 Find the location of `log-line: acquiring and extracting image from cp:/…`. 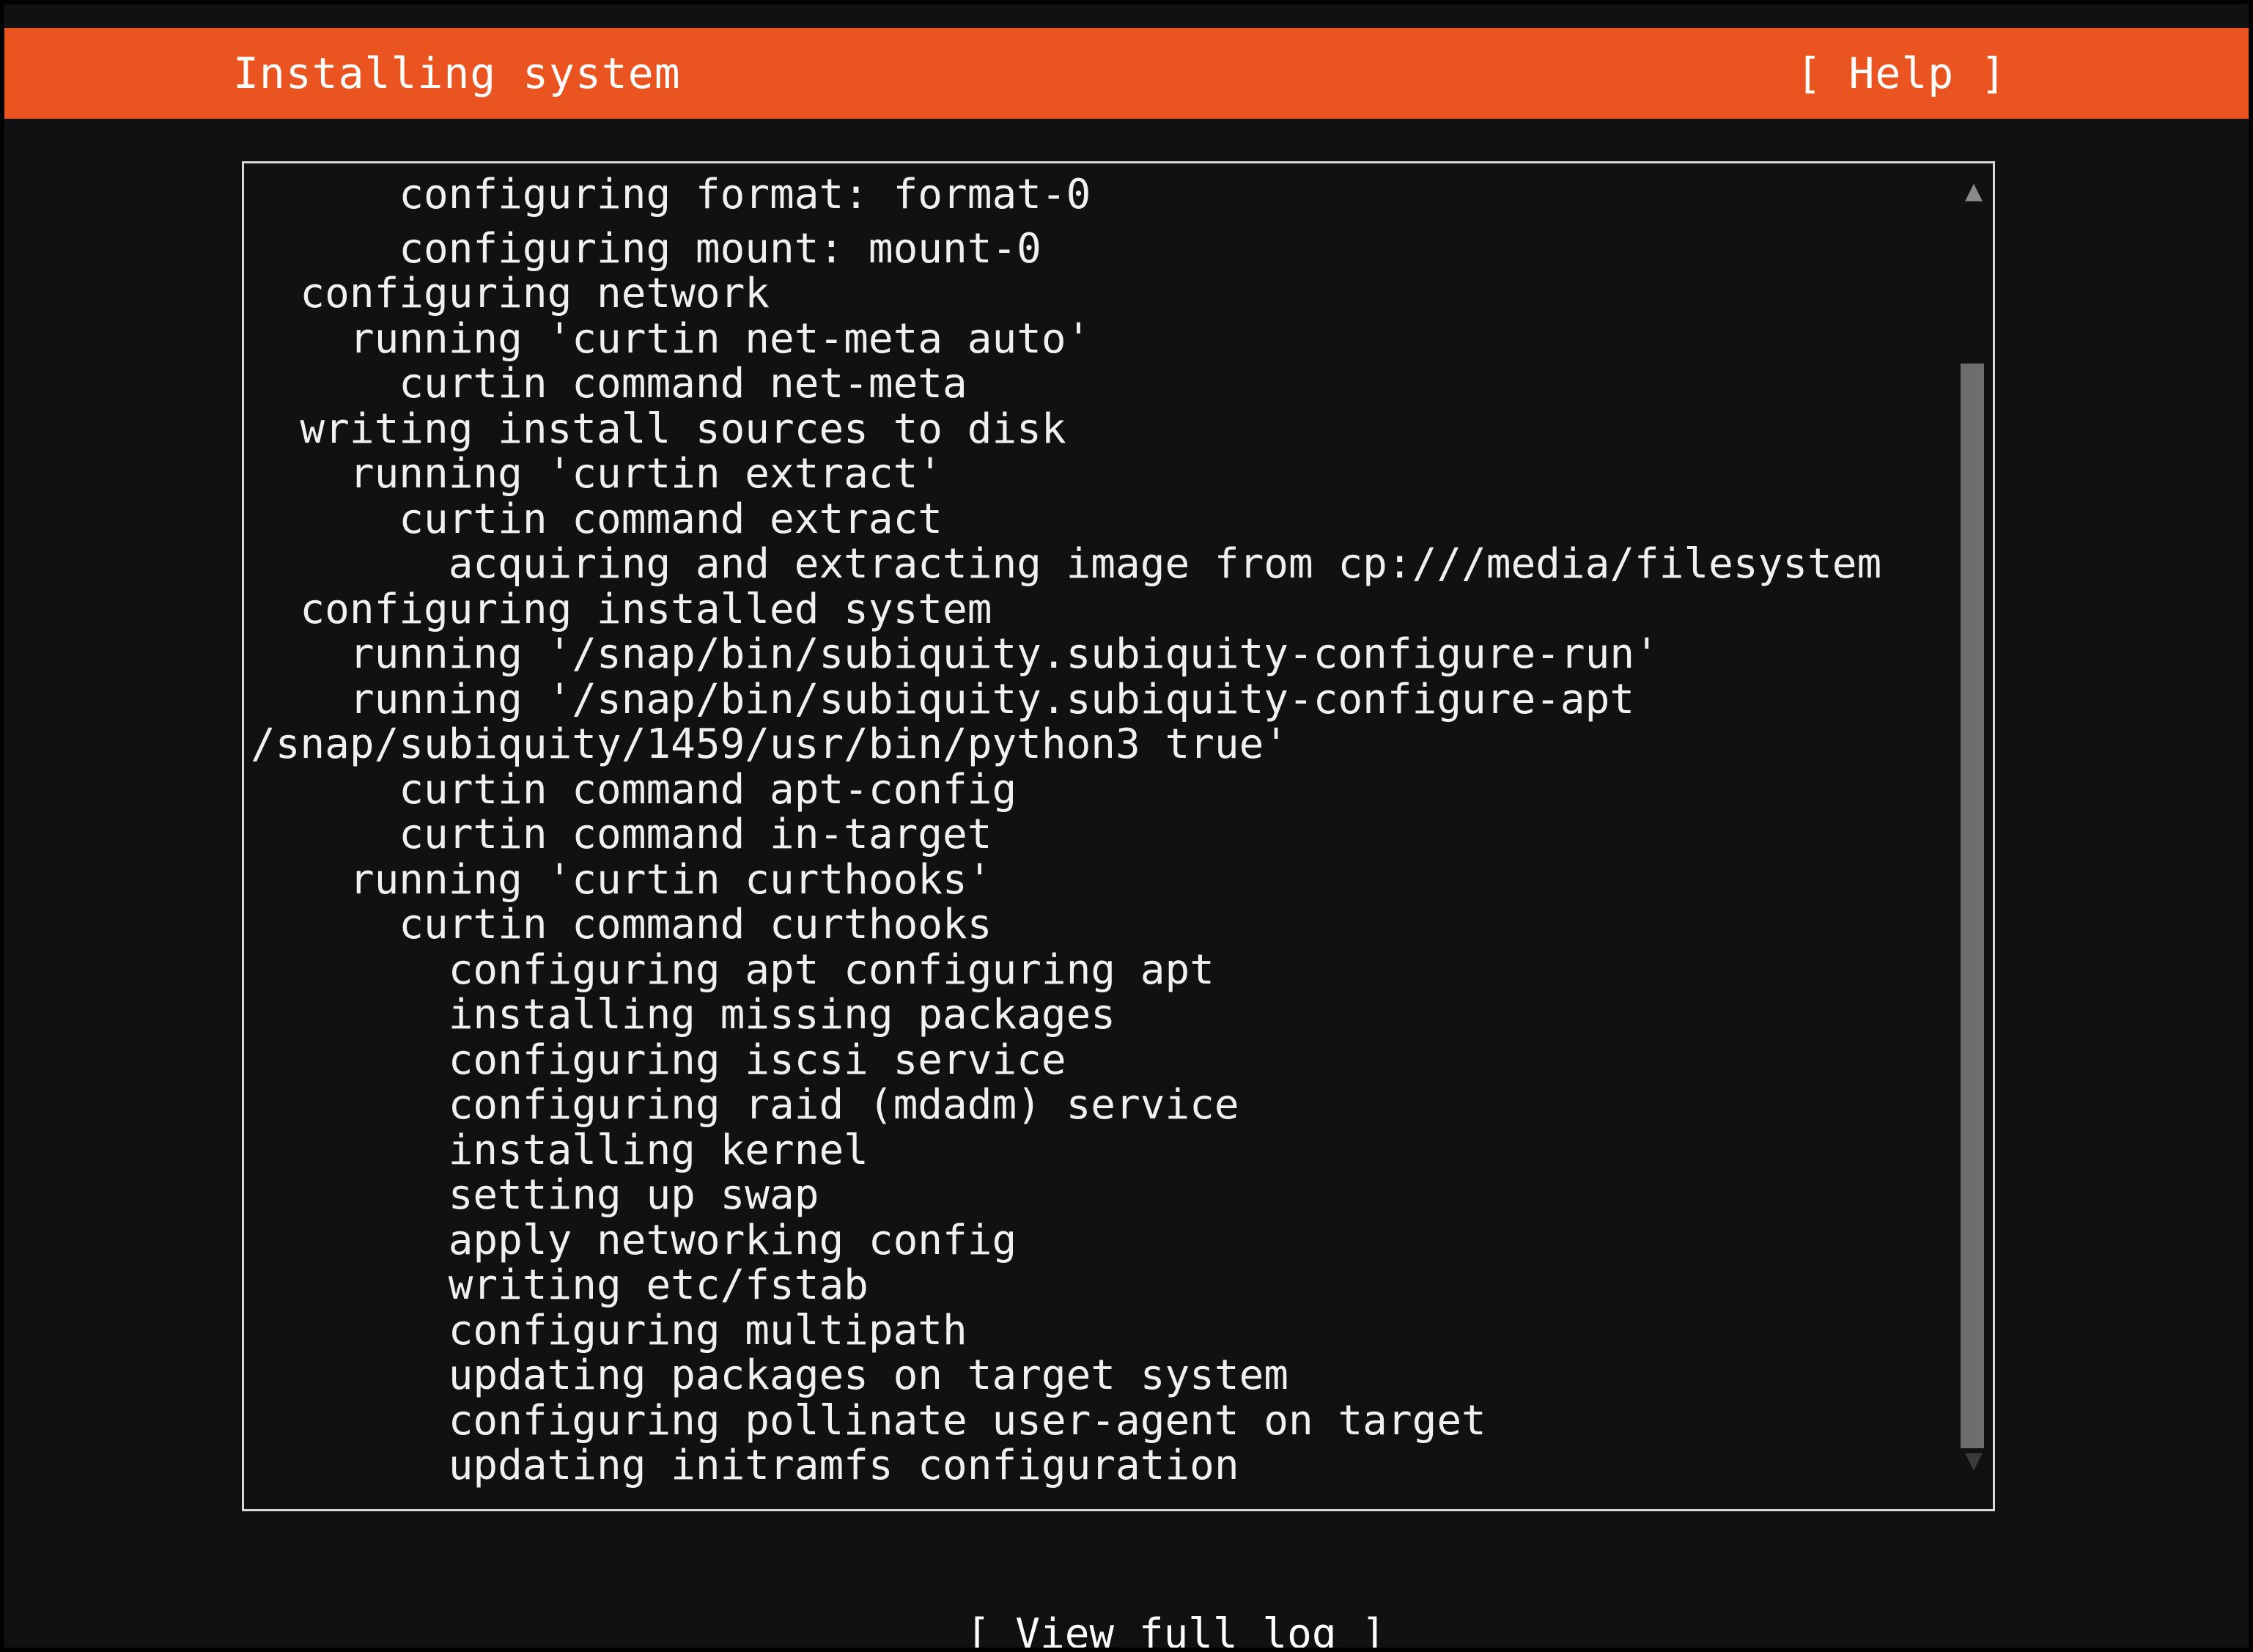

log-line: acquiring and extracting image from cp:/… is located at coordinates (1066, 564).